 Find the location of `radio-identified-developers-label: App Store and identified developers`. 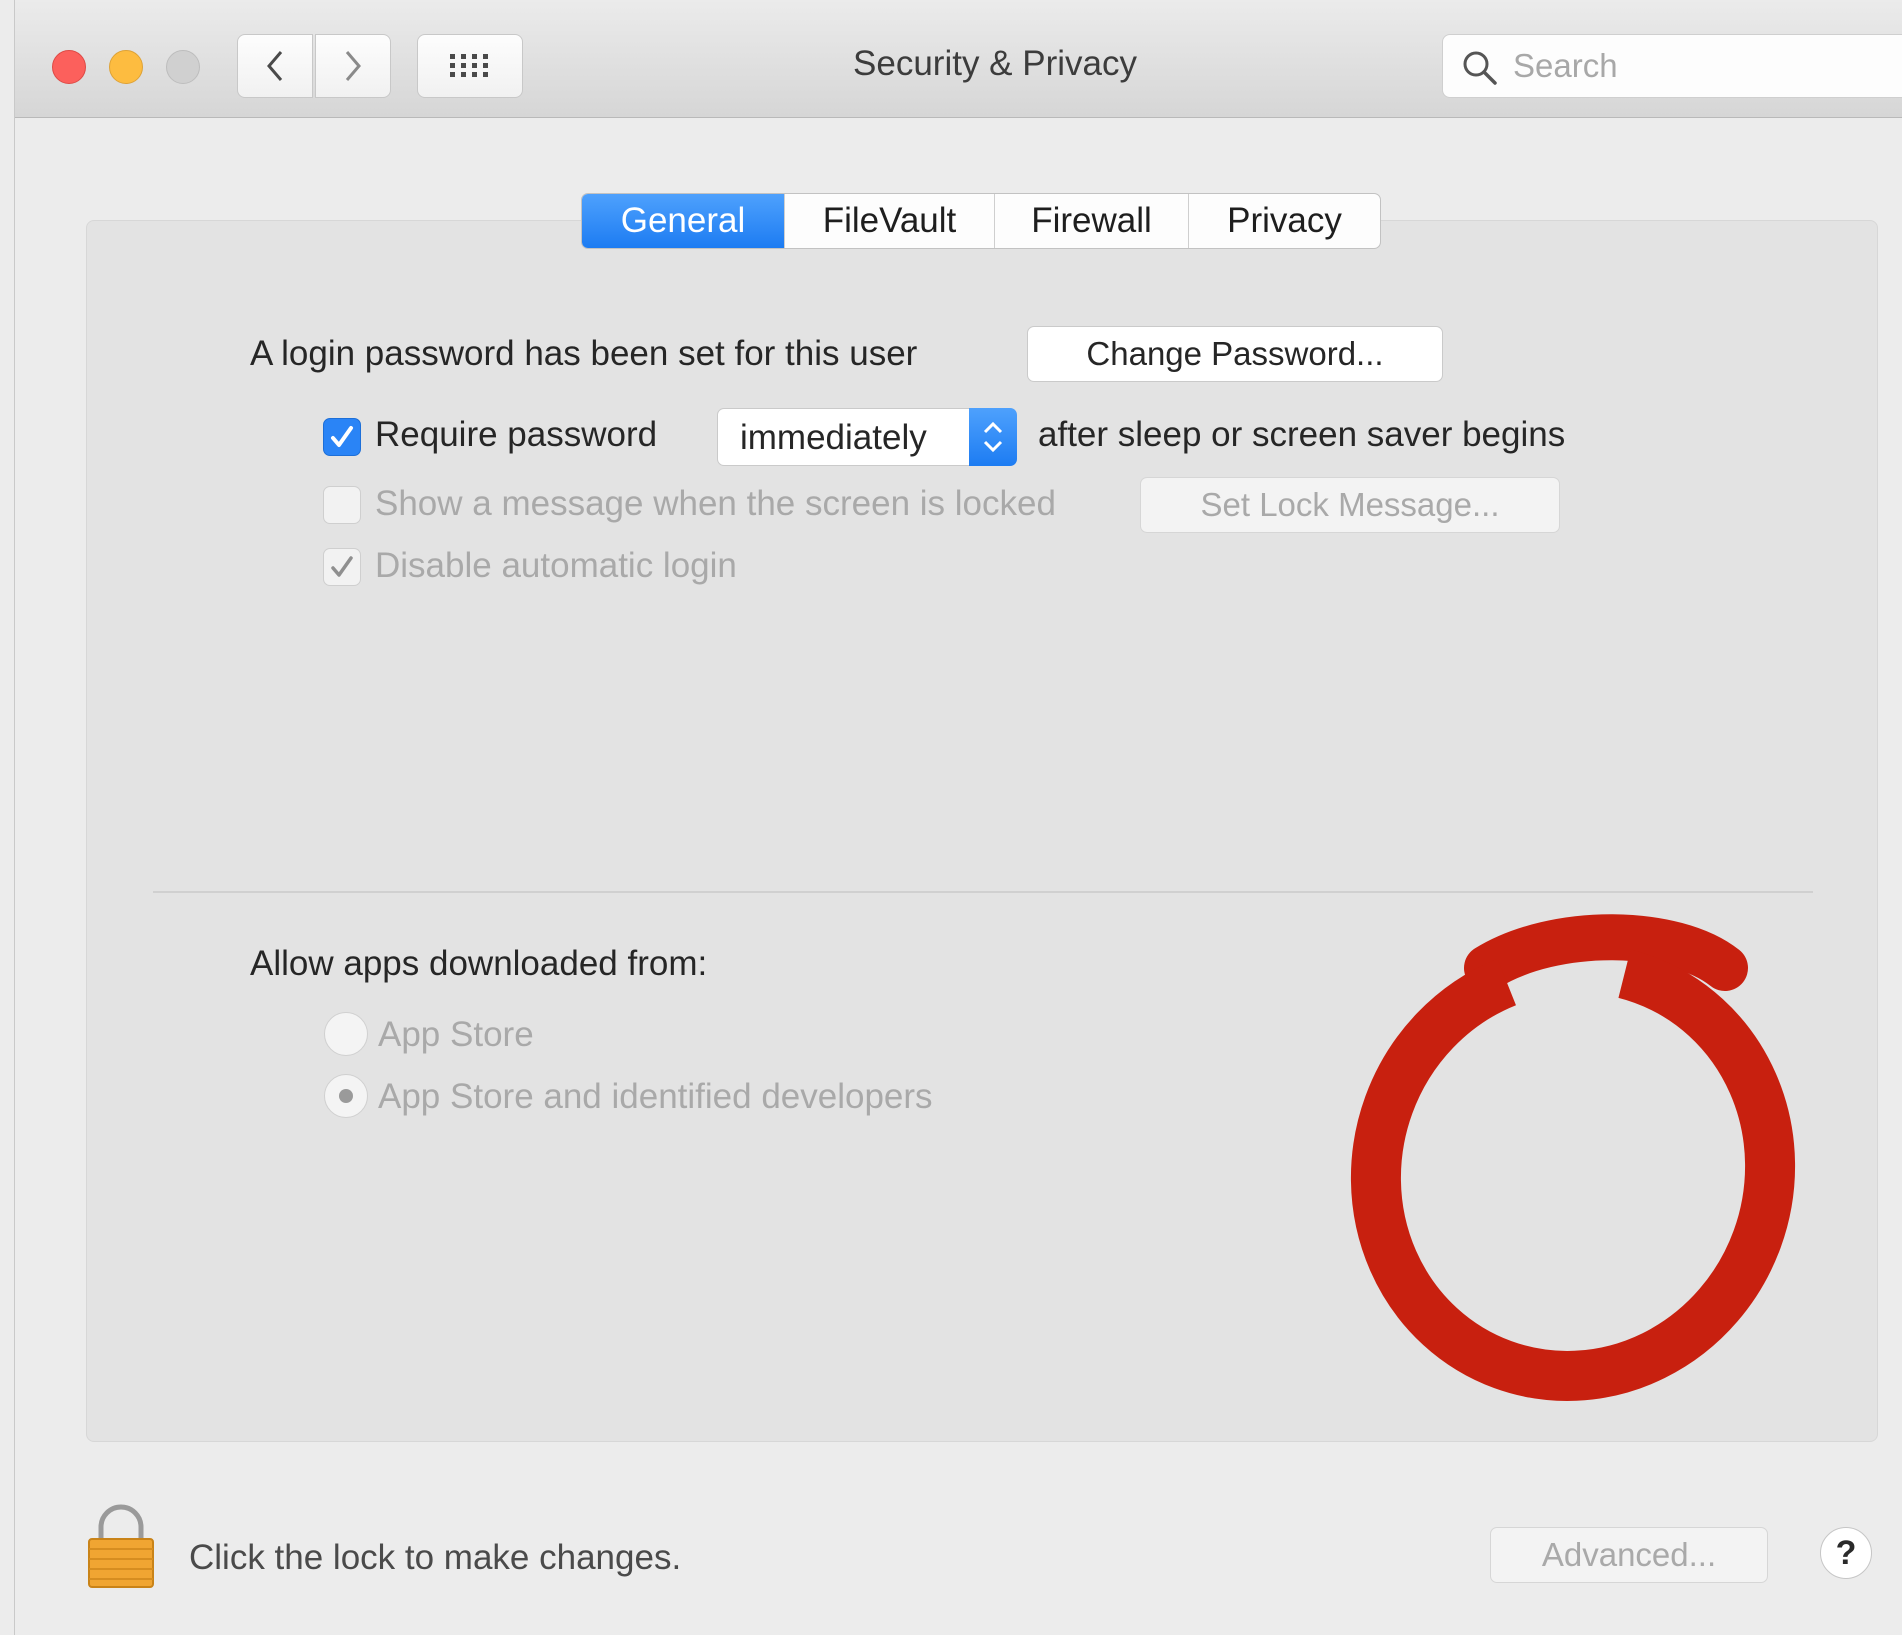

radio-identified-developers-label: App Store and identified developers is located at coordinates (655, 1096).